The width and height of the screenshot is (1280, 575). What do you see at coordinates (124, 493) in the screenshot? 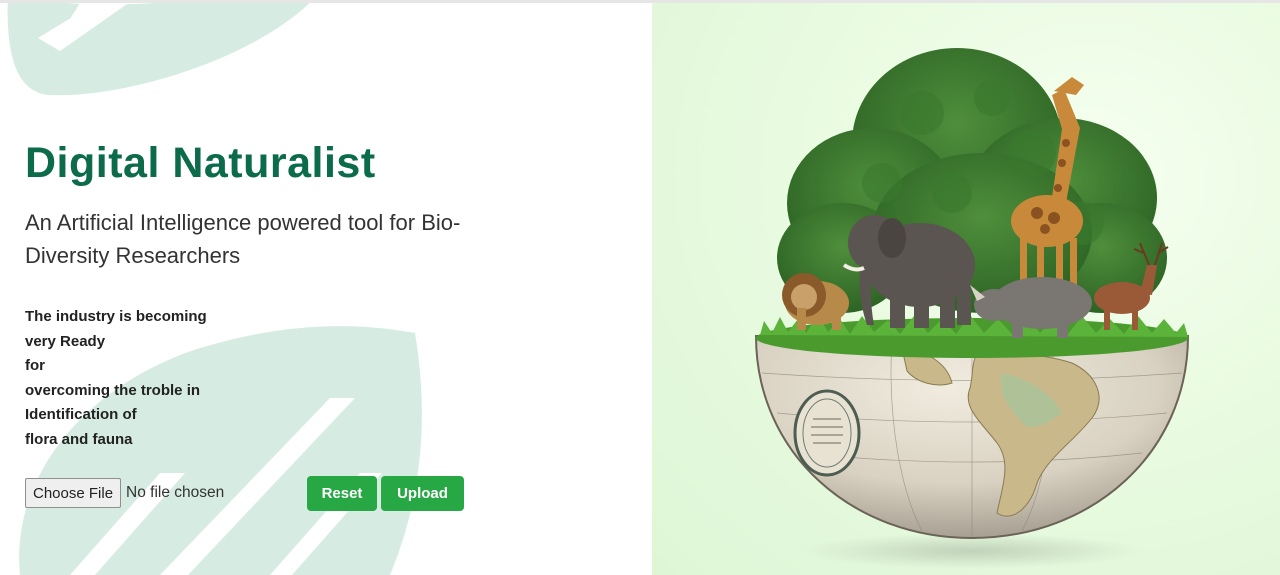
I see `file-input: Choose File No file chosen` at bounding box center [124, 493].